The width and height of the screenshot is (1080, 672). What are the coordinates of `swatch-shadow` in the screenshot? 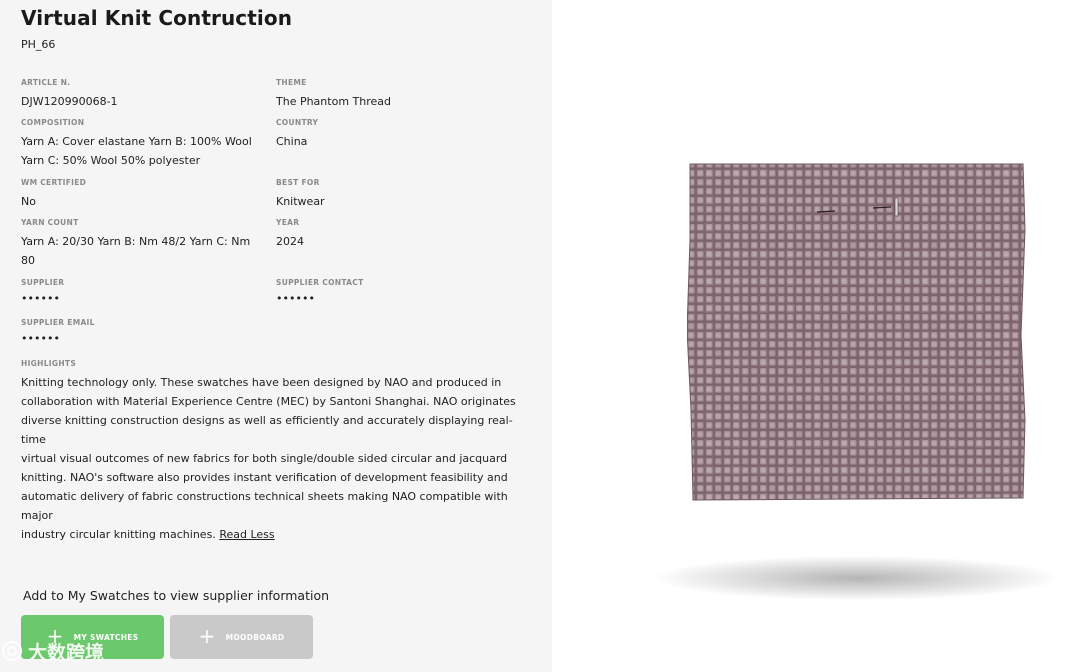 It's located at (857, 578).